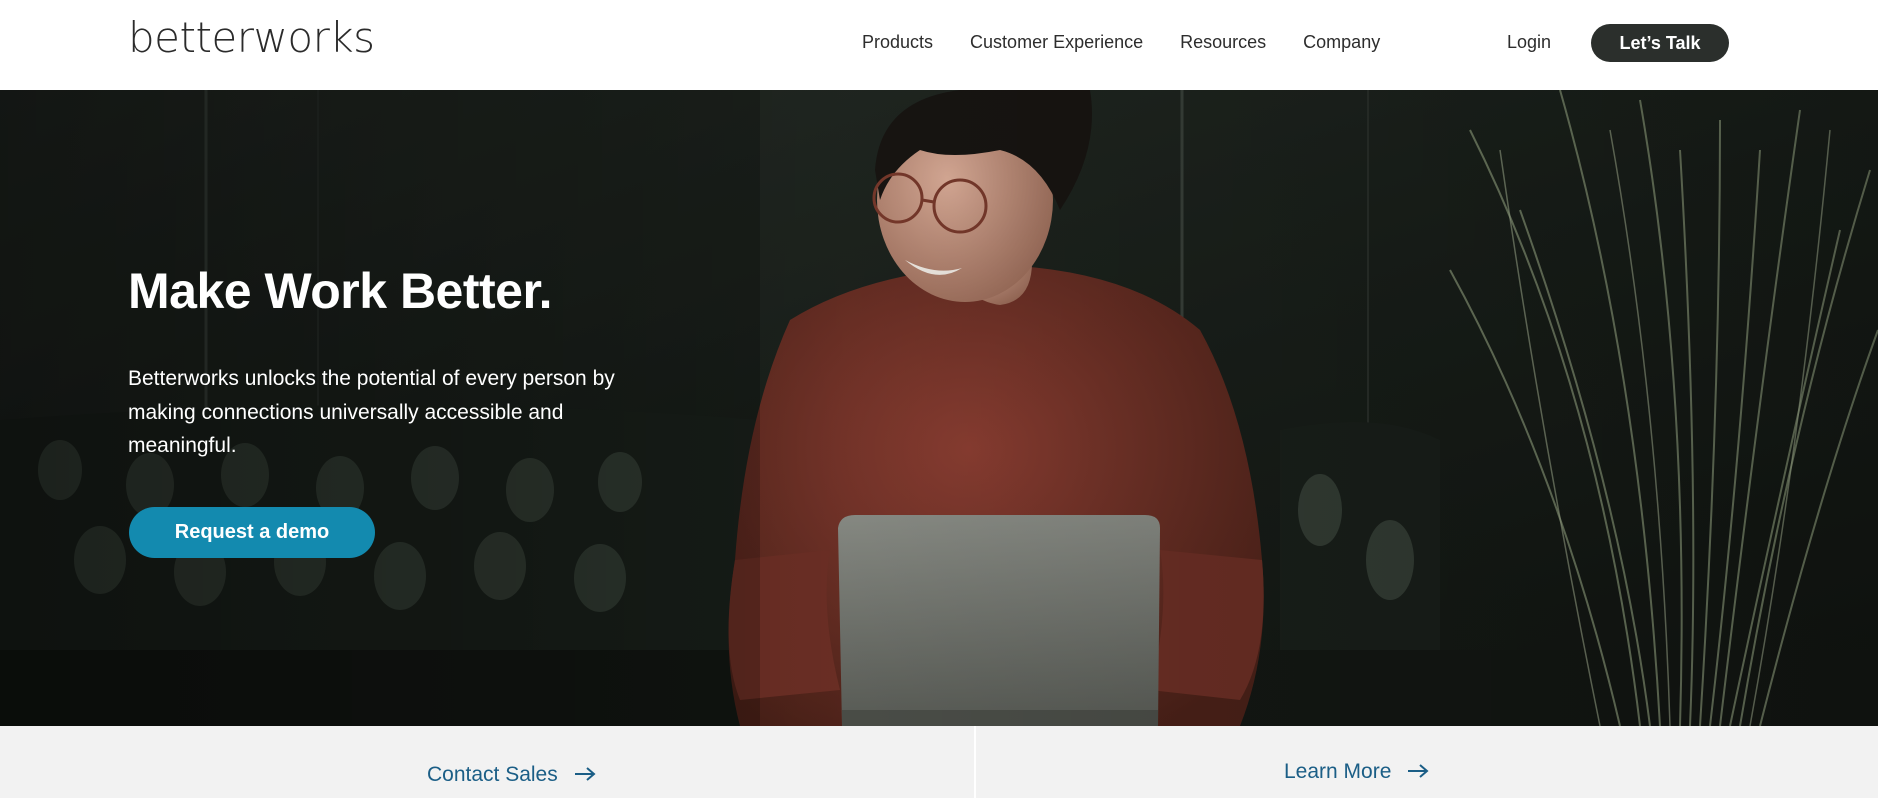 Image resolution: width=1878 pixels, height=798 pixels. I want to click on bottom-divider, so click(975, 762).